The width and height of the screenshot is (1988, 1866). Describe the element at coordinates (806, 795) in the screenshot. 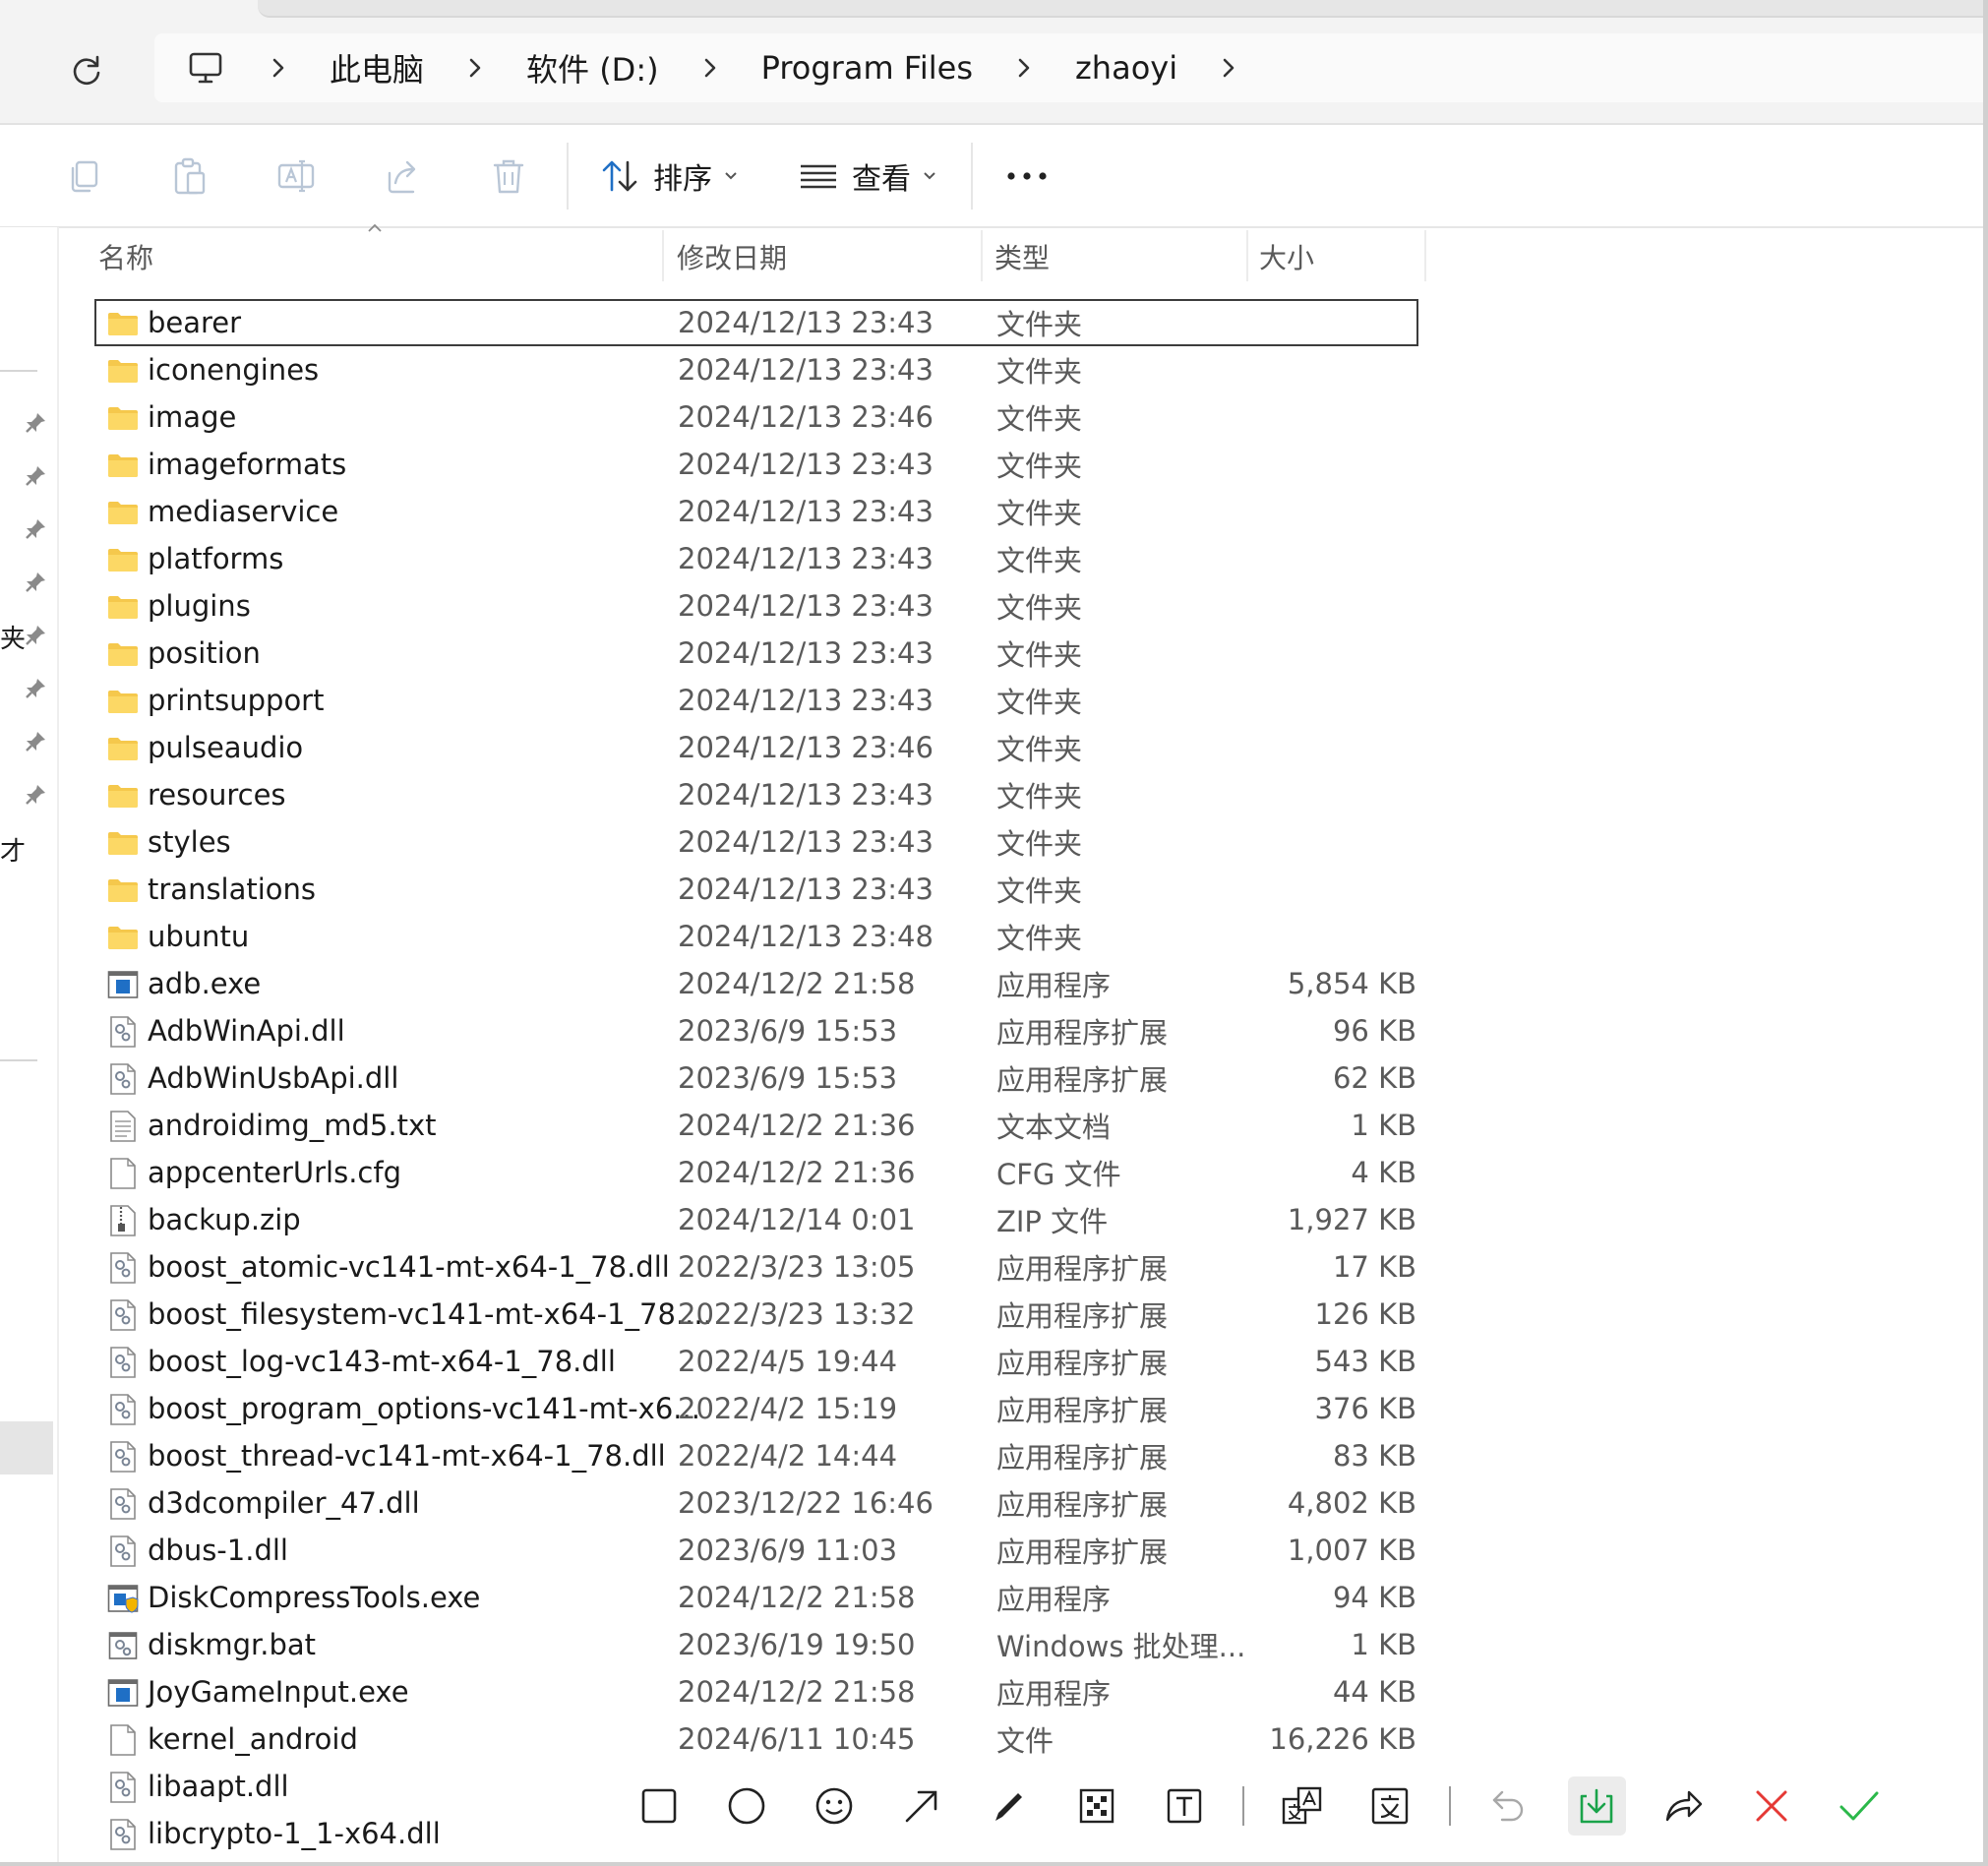

I see `file-date: 2024/12/13 23:43` at that location.